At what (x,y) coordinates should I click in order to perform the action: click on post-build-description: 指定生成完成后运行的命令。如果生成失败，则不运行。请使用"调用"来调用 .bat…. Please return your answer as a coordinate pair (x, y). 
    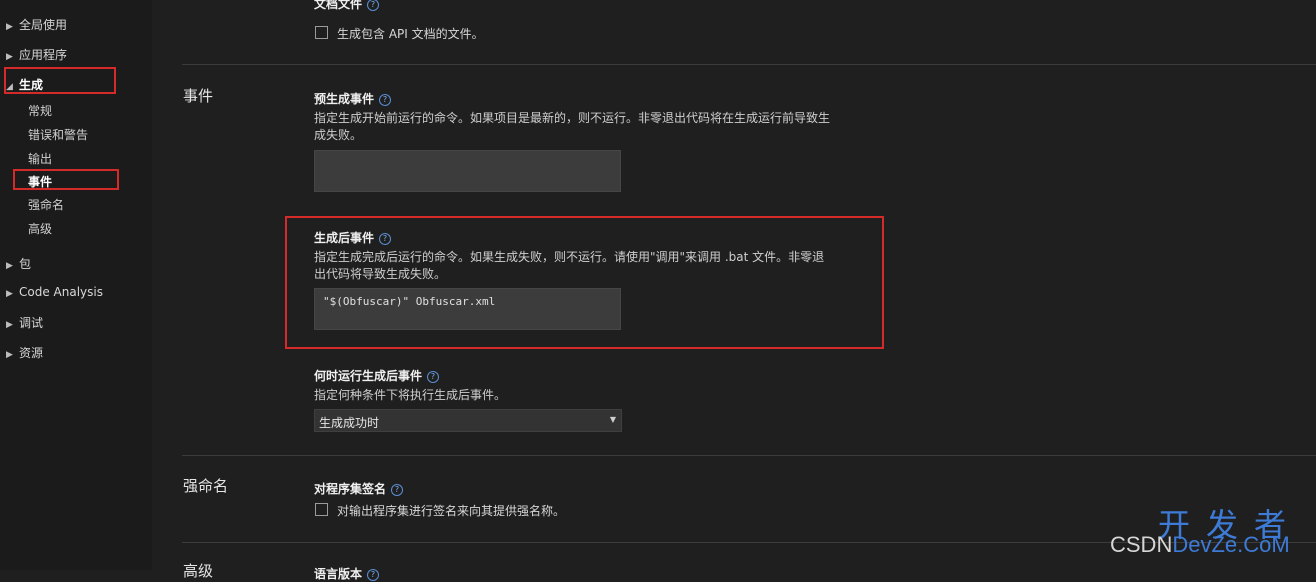
    Looking at the image, I should click on (569, 265).